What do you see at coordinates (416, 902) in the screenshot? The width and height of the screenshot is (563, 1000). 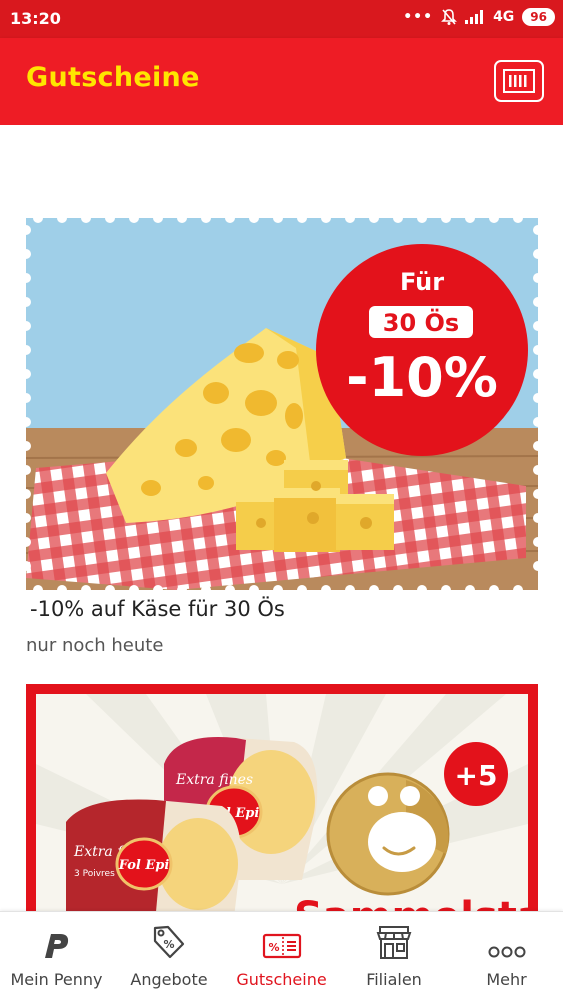 I see `sammelstar-text: Sammelstar` at bounding box center [416, 902].